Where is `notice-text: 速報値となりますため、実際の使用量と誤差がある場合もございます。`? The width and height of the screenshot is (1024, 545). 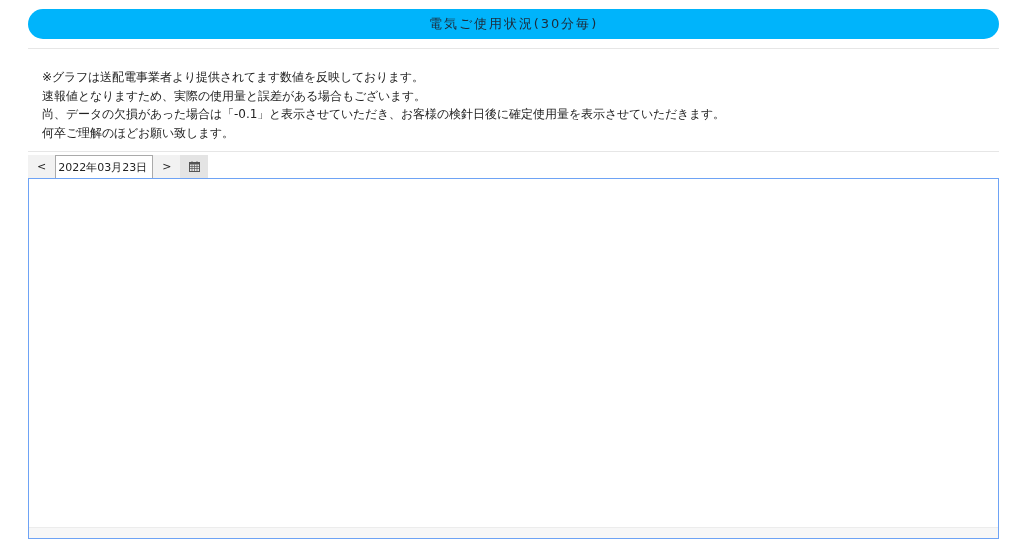
notice-text: 速報値となりますため、実際の使用量と誤差がある場合もございます。 is located at coordinates (234, 96).